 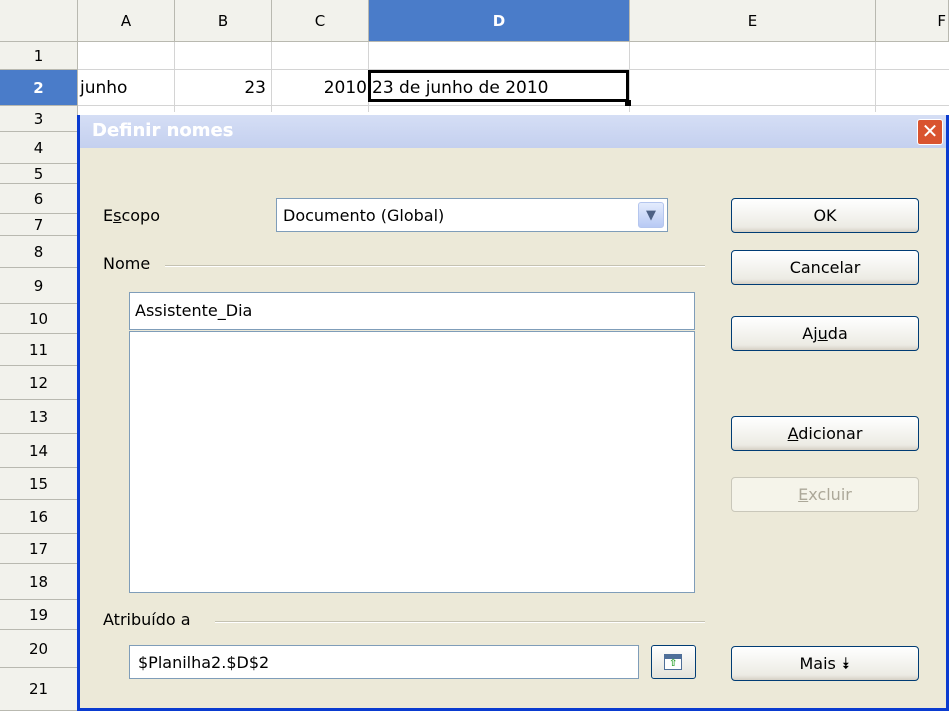 I want to click on cell-cursor, so click(x=498, y=86).